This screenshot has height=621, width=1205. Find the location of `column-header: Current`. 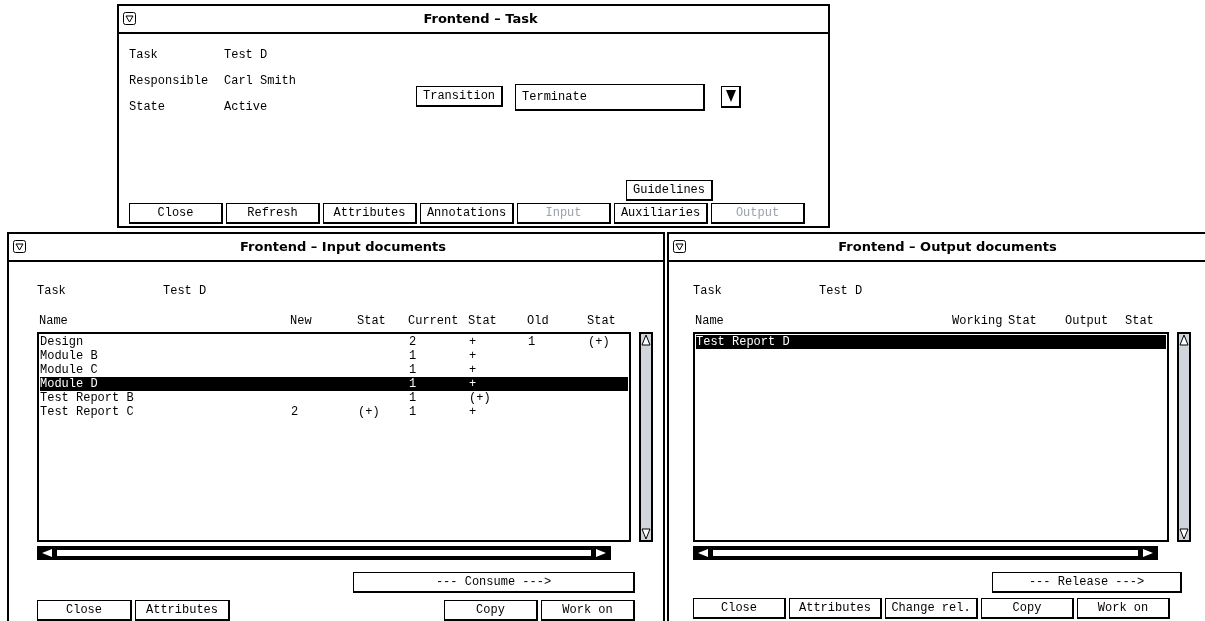

column-header: Current is located at coordinates (434, 321).